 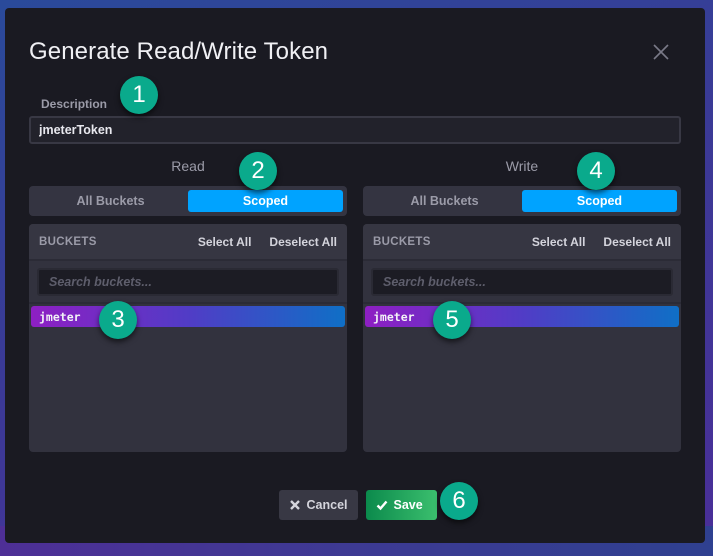 I want to click on annotation-marker-4: 4, so click(x=596, y=171).